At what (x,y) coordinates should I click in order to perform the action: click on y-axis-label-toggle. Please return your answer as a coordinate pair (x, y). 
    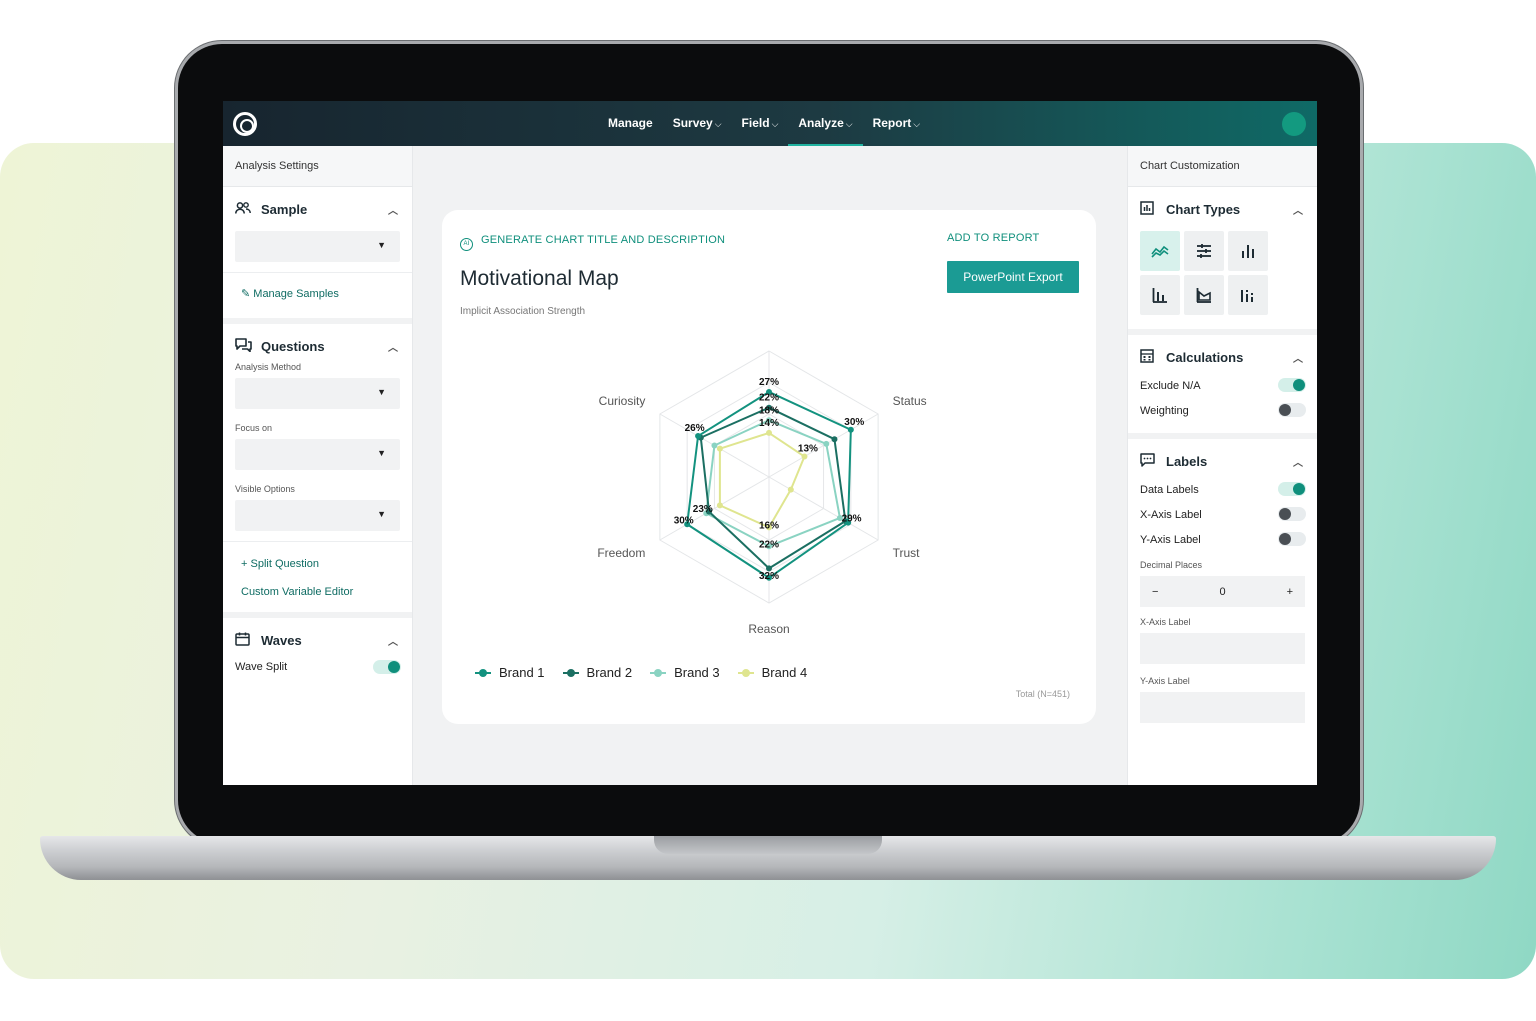
    Looking at the image, I should click on (1292, 539).